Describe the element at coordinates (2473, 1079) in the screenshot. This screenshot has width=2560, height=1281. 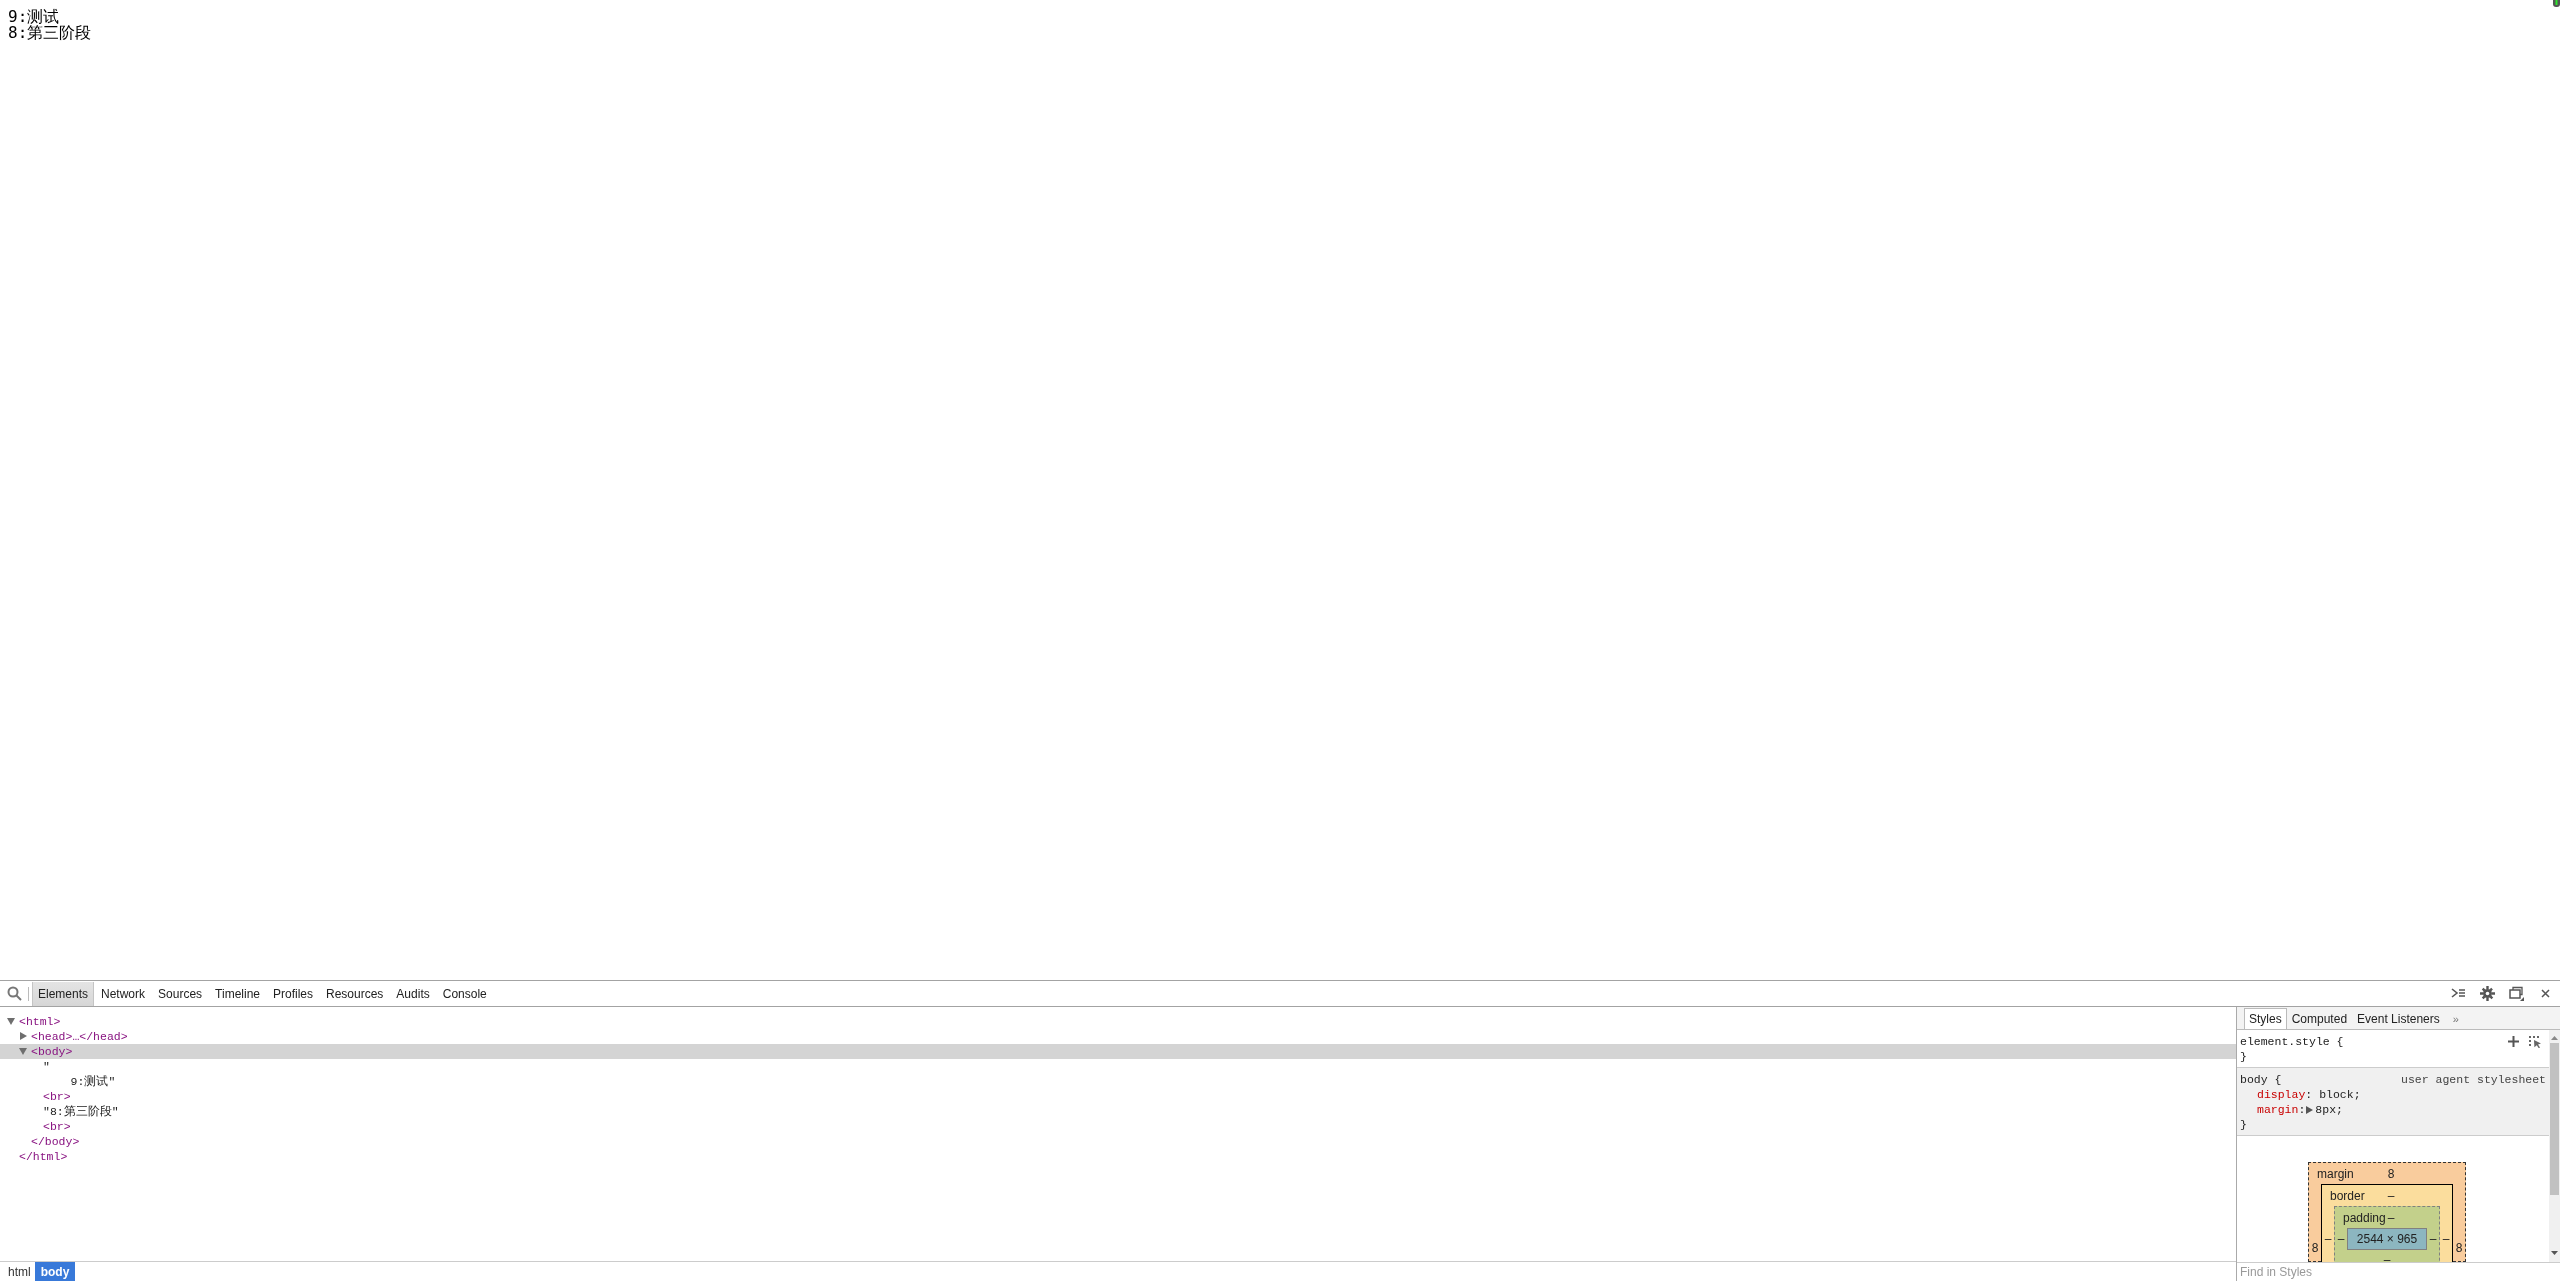
I see `rule-source: user agent stylesheet` at that location.